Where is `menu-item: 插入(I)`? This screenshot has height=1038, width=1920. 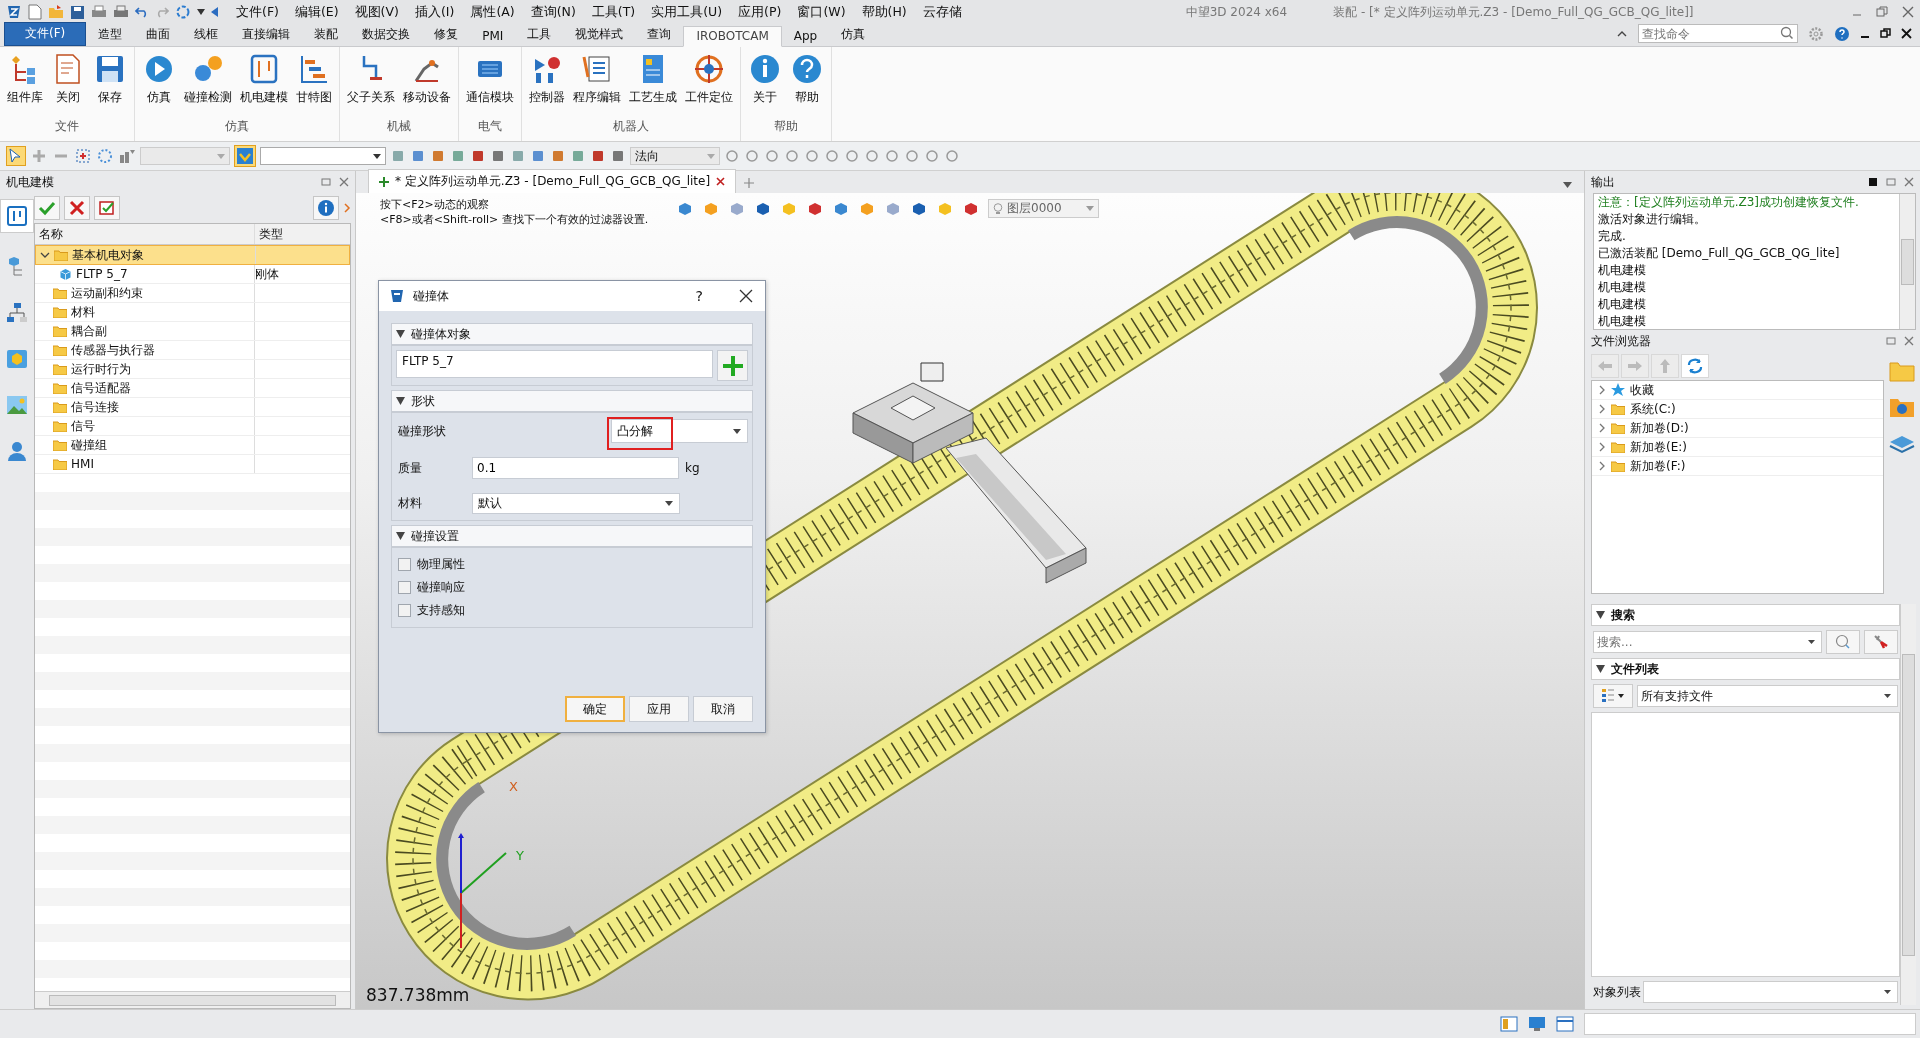 menu-item: 插入(I) is located at coordinates (434, 12).